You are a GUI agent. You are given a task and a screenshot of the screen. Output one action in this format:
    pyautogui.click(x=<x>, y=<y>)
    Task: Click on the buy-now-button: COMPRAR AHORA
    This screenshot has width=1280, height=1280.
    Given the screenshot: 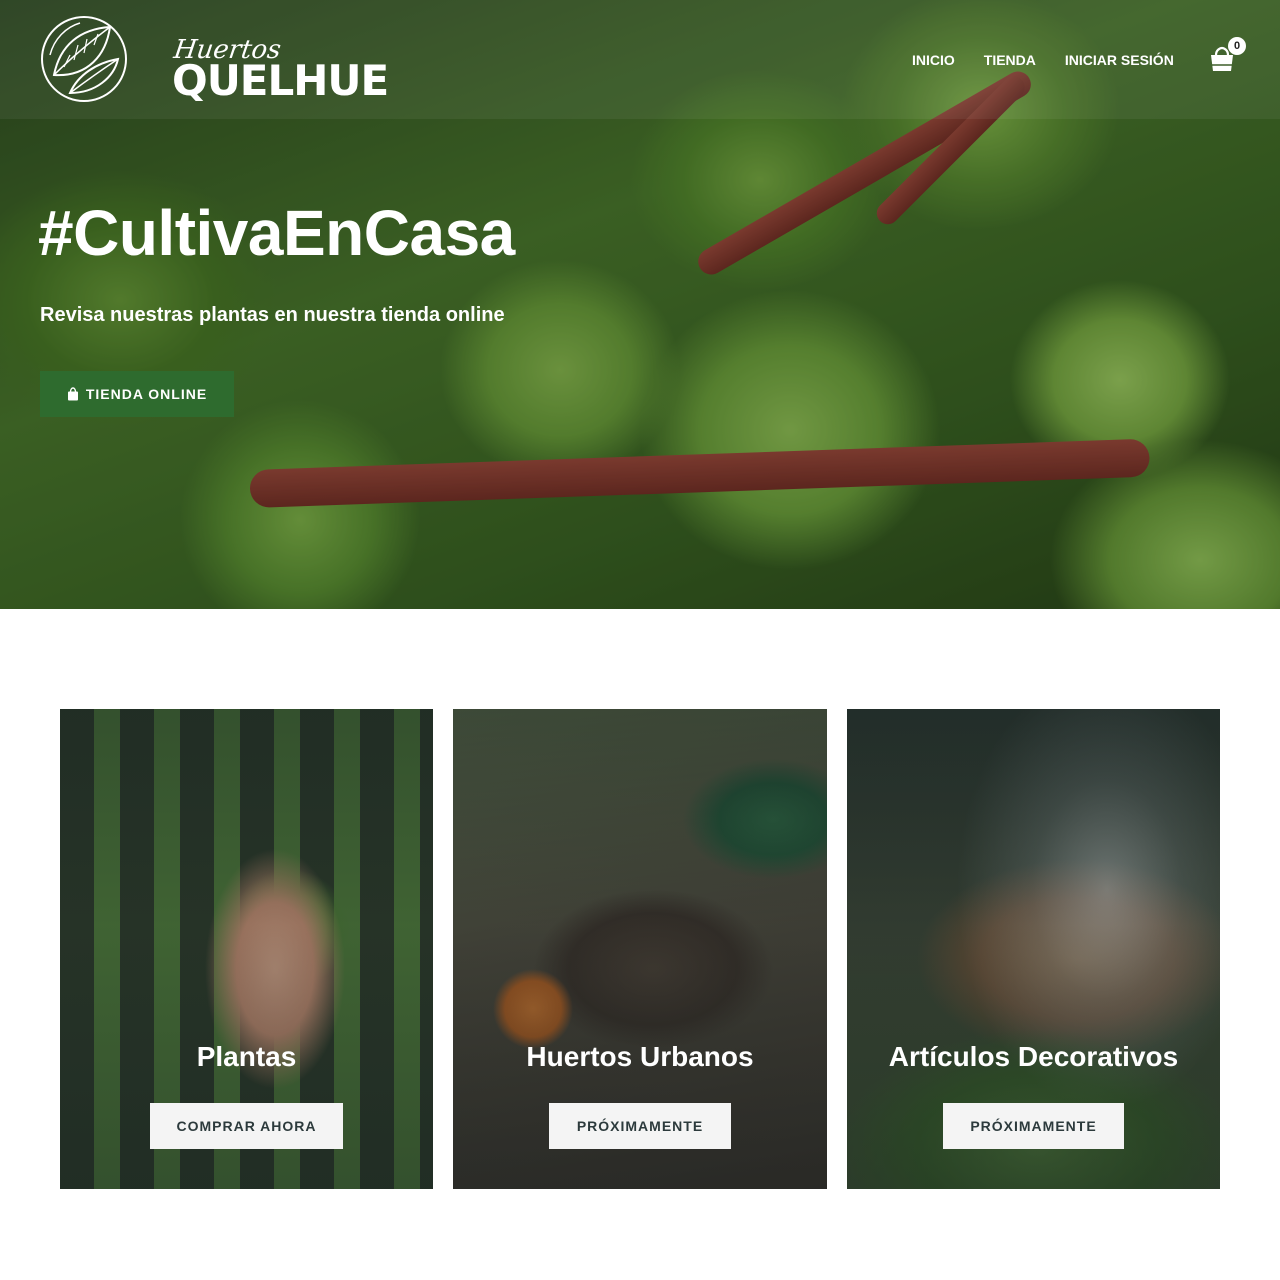 What is the action you would take?
    pyautogui.click(x=246, y=1126)
    